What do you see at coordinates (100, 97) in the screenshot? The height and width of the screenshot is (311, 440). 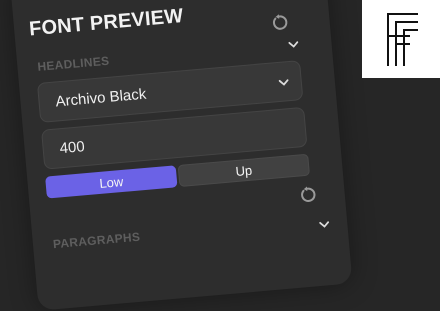 I see `headline-font-value: Archivo Black` at bounding box center [100, 97].